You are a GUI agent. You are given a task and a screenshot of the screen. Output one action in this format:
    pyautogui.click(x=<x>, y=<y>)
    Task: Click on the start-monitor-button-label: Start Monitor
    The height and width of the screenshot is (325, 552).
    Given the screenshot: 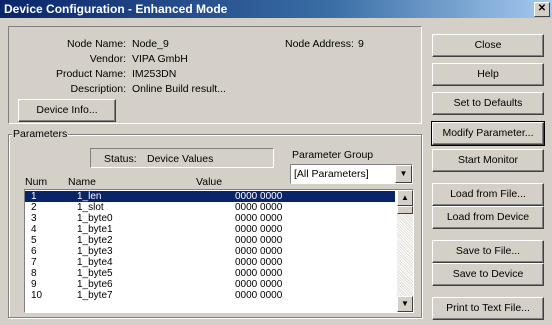 What is the action you would take?
    pyautogui.click(x=488, y=160)
    